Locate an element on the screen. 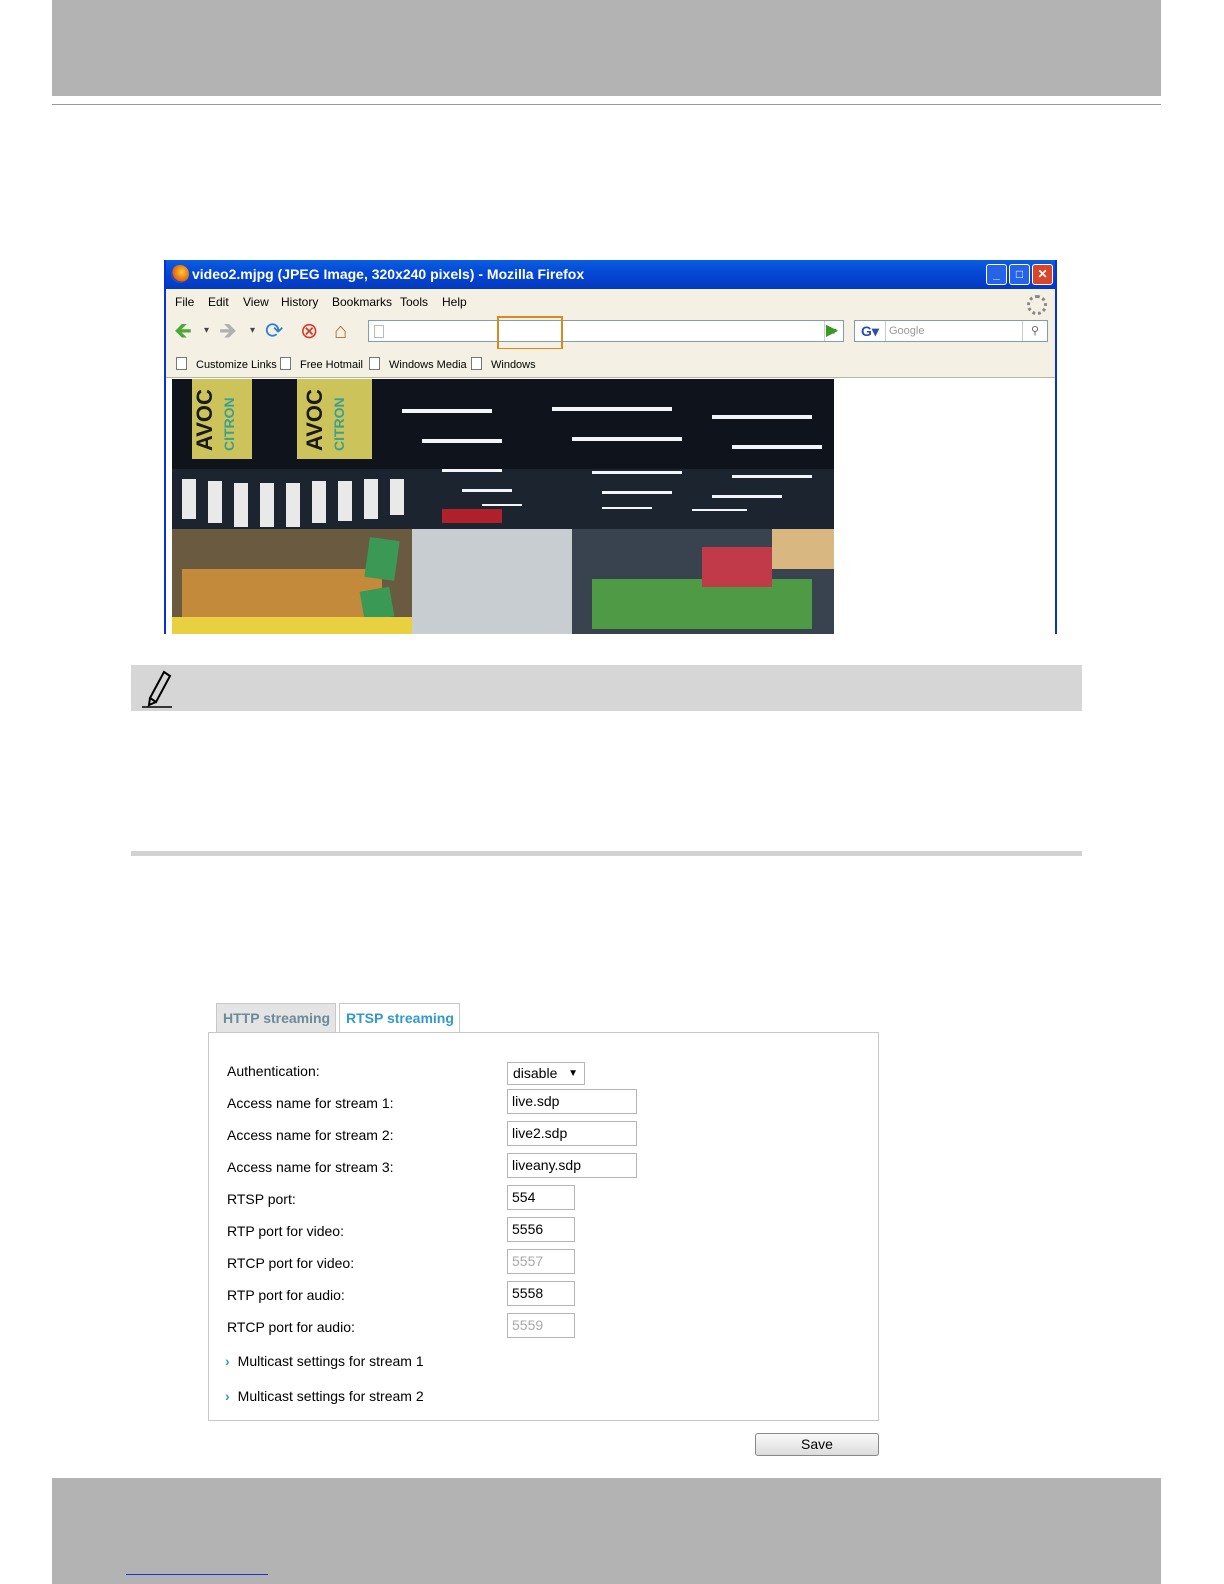  reload-icon: ⟳ is located at coordinates (274, 331).